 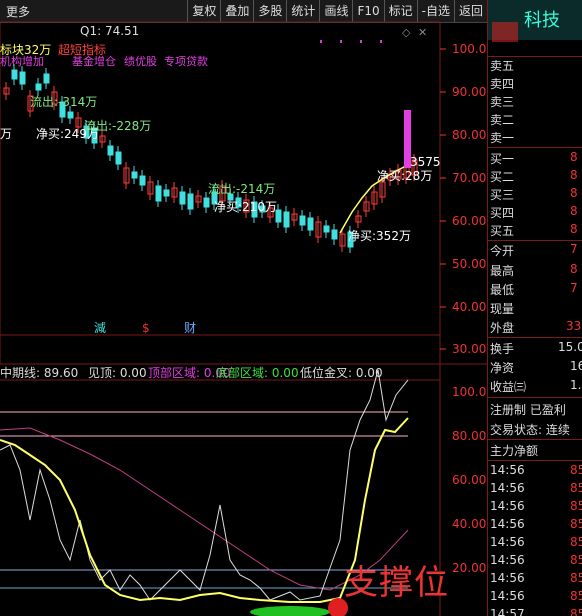 I want to click on price-axis-tick: 90.00, so click(x=469, y=92).